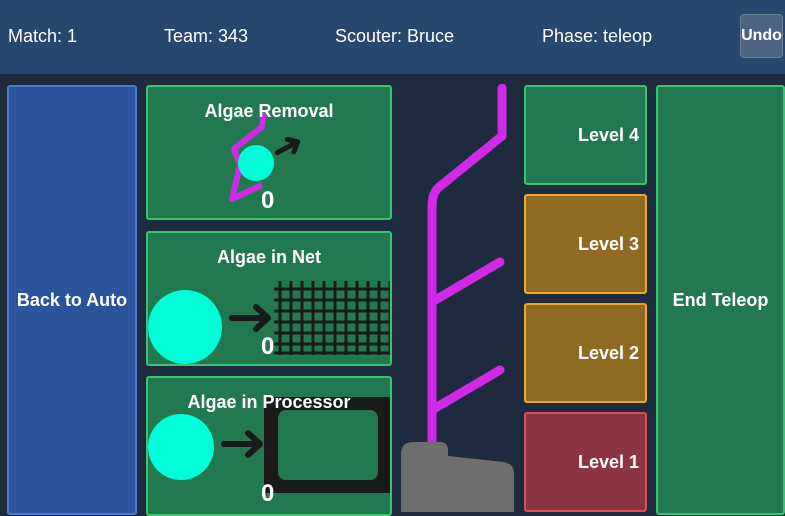  I want to click on level-4-button: Level 4, so click(585, 135).